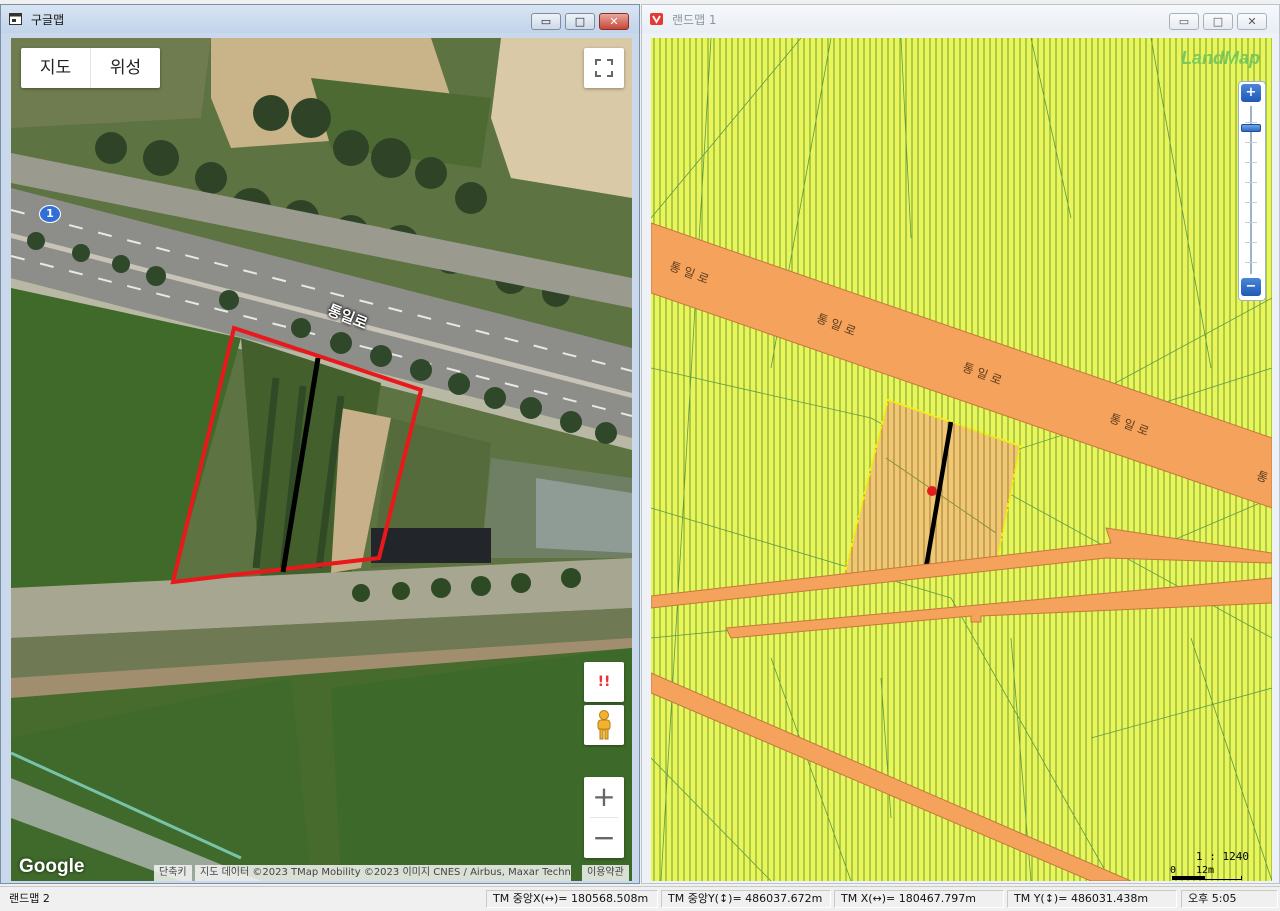 The width and height of the screenshot is (1280, 911). Describe the element at coordinates (1205, 870) in the screenshot. I see `scale-distance: 12m` at that location.